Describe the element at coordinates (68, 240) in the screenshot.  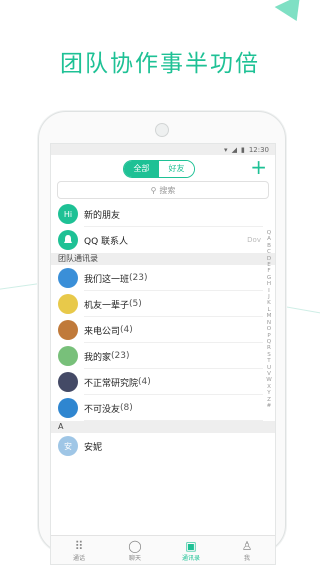
I see `qq-icon` at that location.